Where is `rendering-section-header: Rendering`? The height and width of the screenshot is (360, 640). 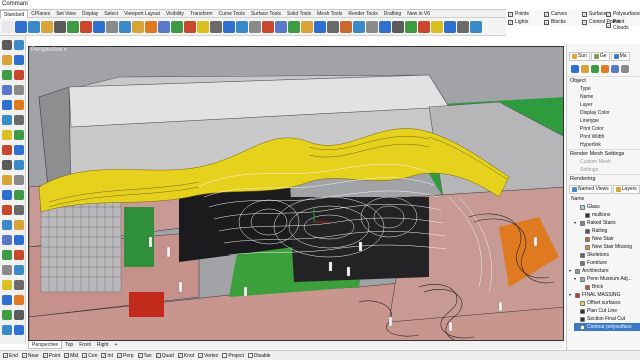 rendering-section-header: Rendering is located at coordinates (603, 178).